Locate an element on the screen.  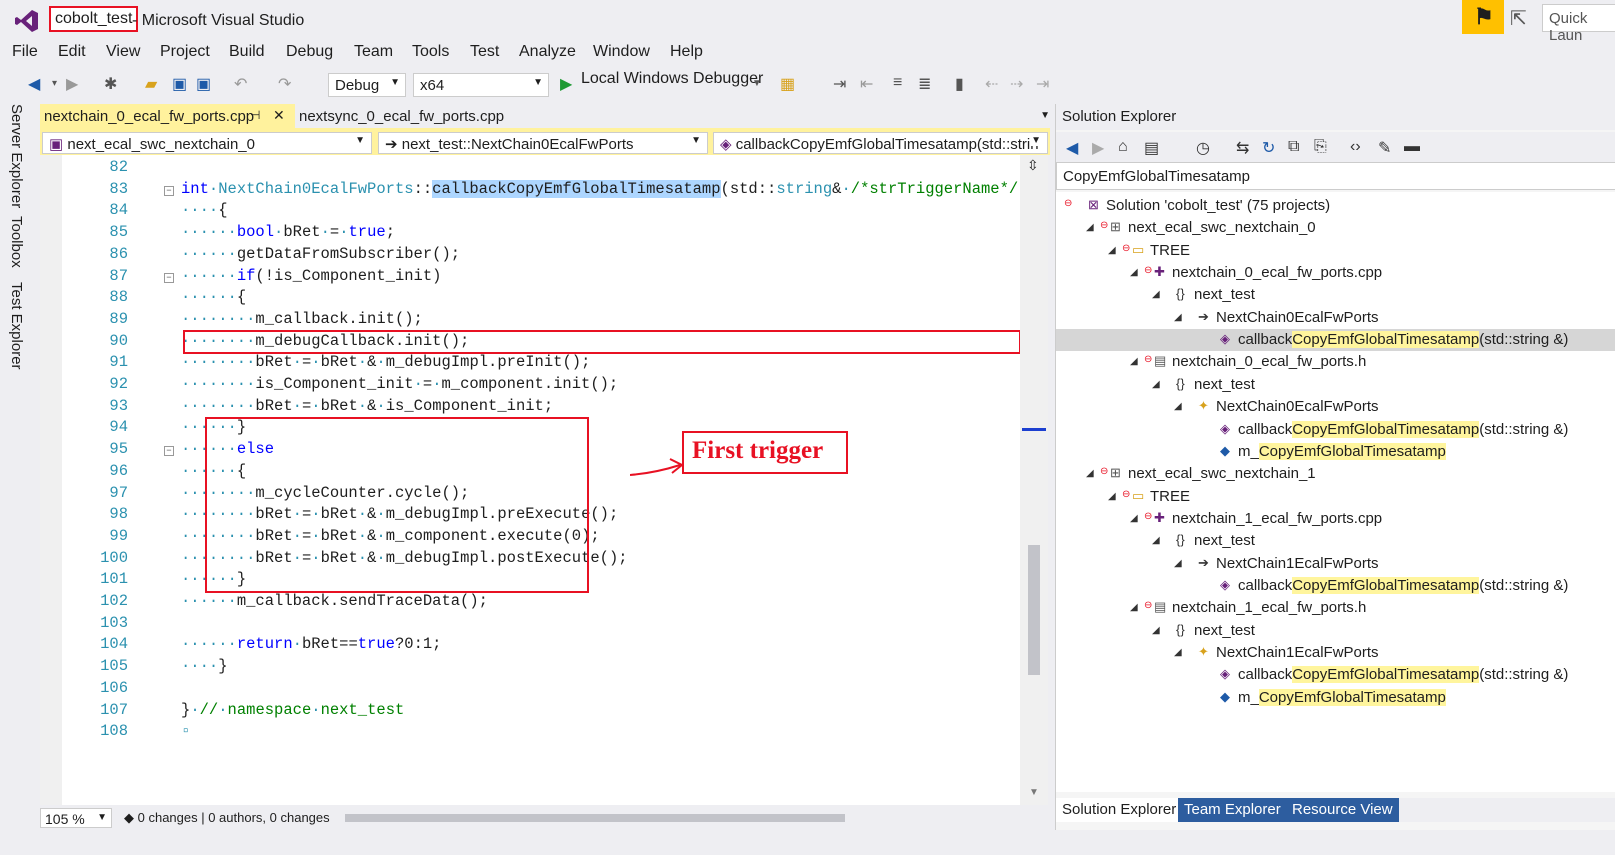
tree-node: ◢ ➔ NextChain0EcalFwPorts is located at coordinates (1335, 318).